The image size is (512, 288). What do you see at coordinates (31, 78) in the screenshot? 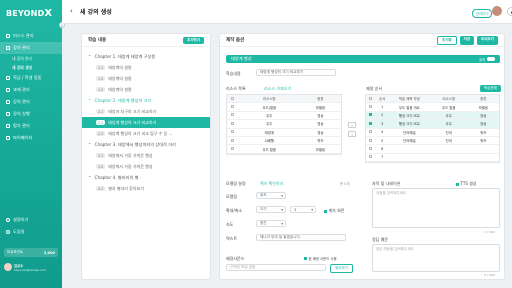
I see `sidebar-item-students: 학급 / 학생 동동` at bounding box center [31, 78].